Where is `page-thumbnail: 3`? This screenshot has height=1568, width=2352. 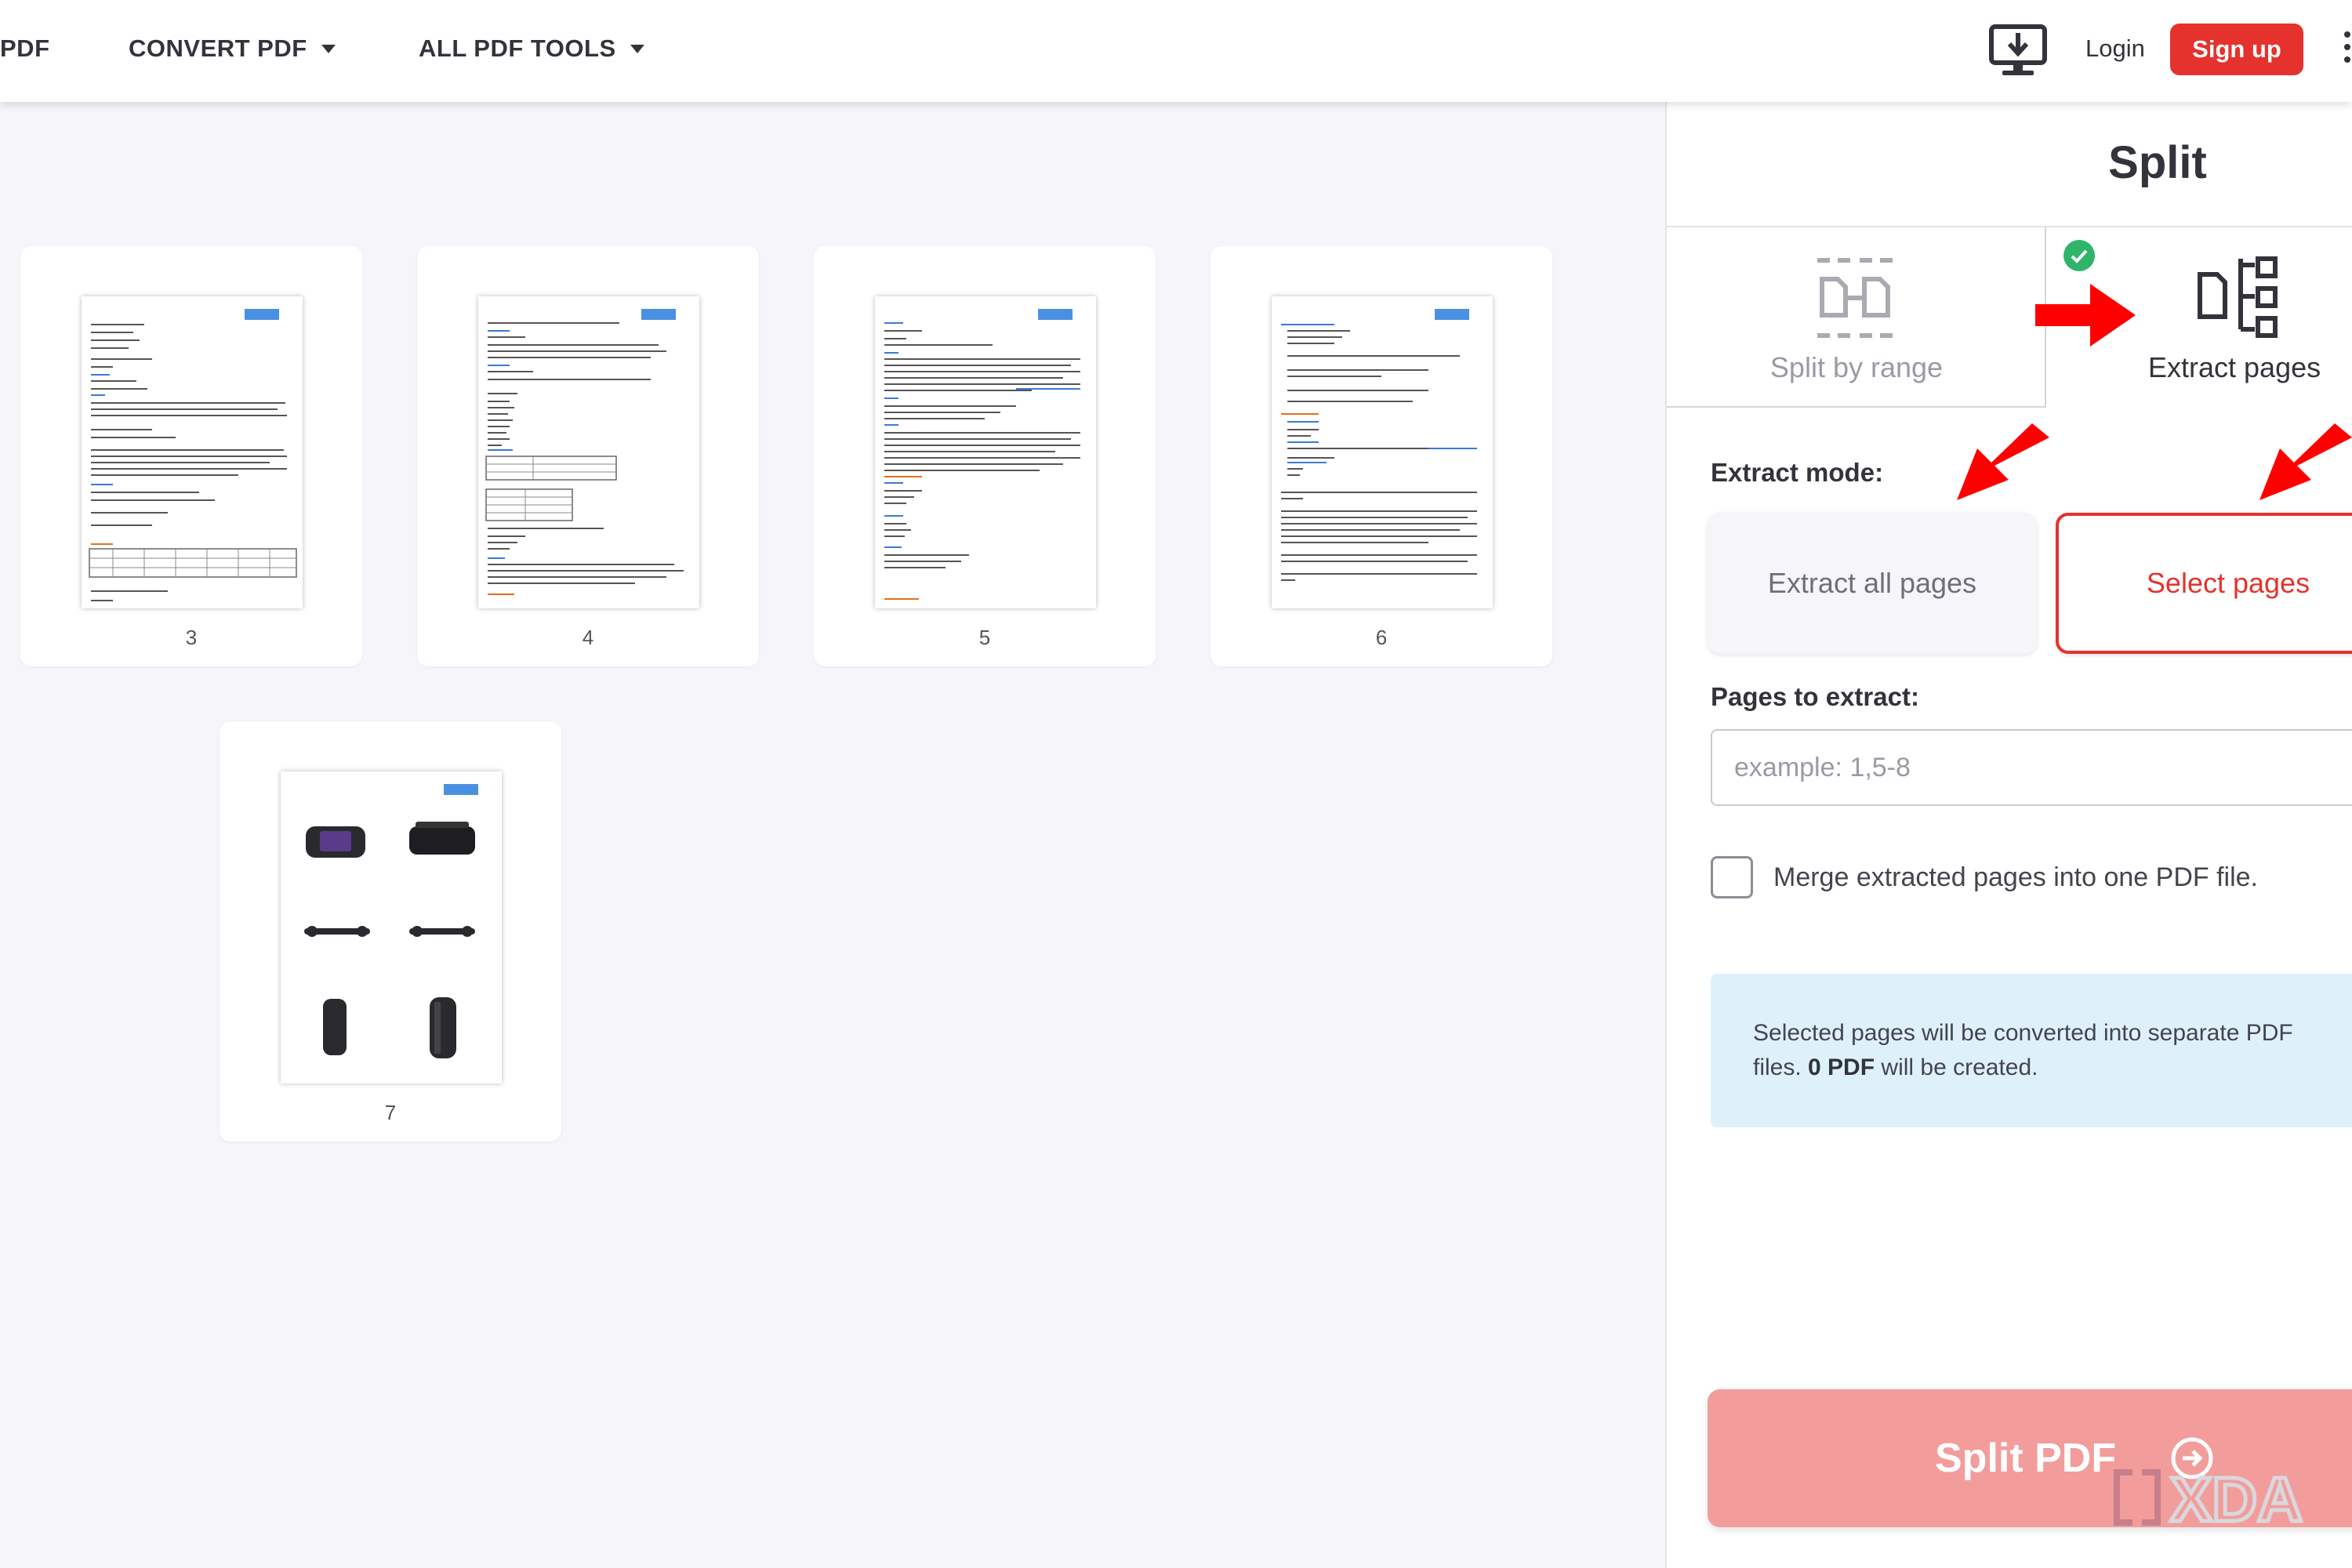
page-thumbnail: 3 is located at coordinates (191, 456).